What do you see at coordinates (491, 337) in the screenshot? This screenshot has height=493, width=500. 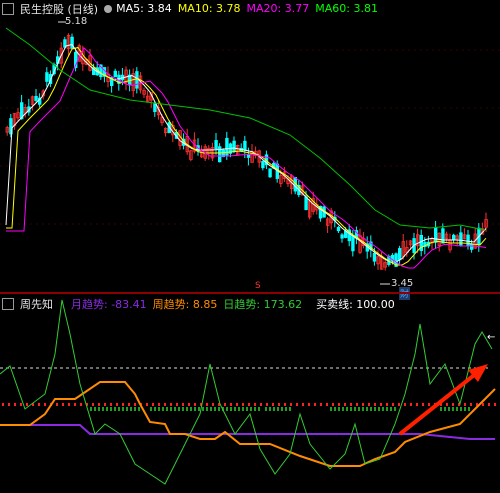 I see `right-arrow-marker: ←` at bounding box center [491, 337].